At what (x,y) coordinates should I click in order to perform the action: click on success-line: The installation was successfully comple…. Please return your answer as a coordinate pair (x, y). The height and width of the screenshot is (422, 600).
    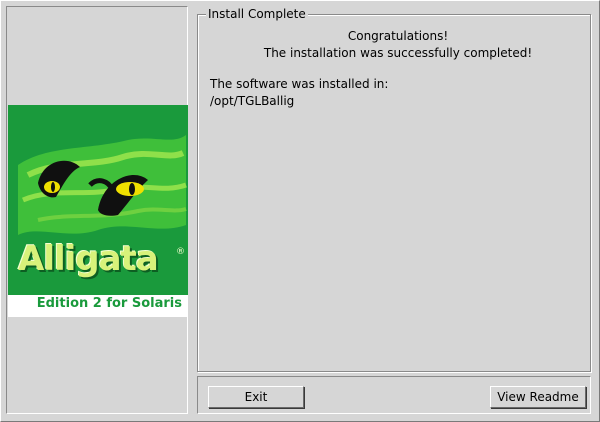
    Looking at the image, I should click on (398, 53).